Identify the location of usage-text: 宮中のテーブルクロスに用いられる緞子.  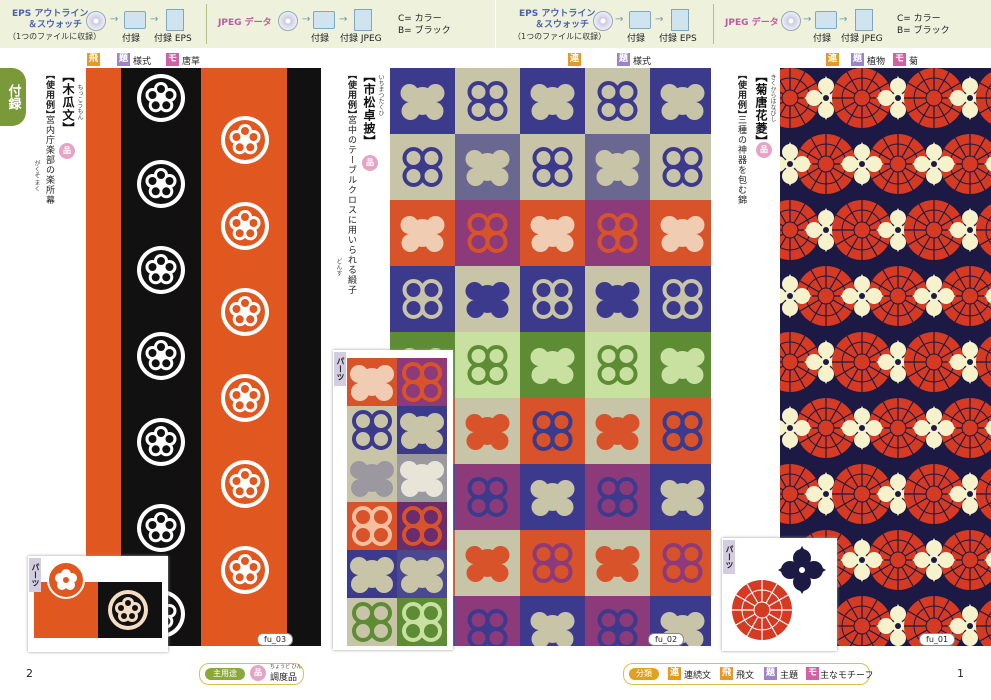
(351, 205).